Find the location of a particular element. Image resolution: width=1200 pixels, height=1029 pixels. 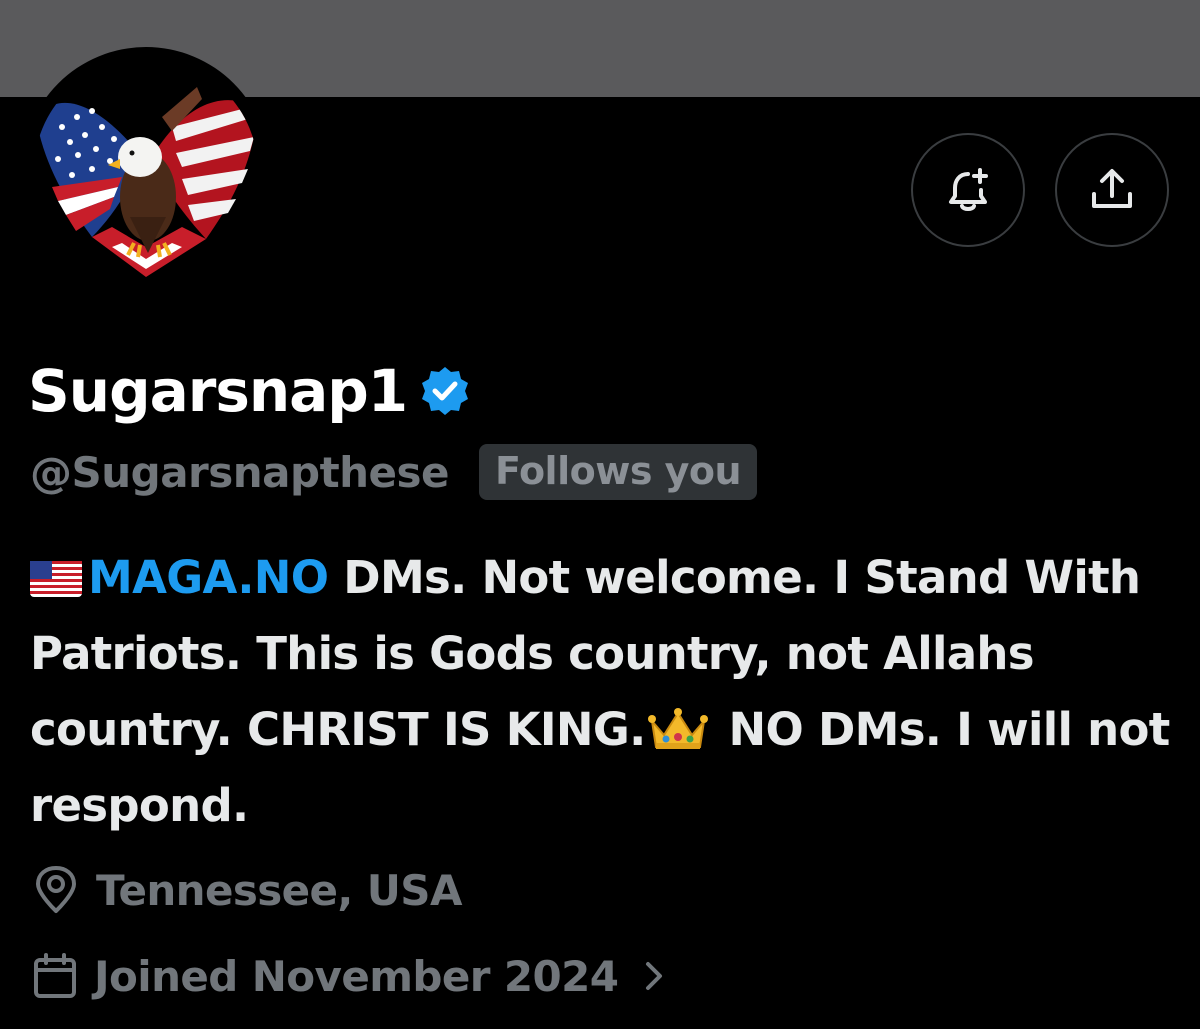

bell-plus-icon is located at coordinates (968, 189).